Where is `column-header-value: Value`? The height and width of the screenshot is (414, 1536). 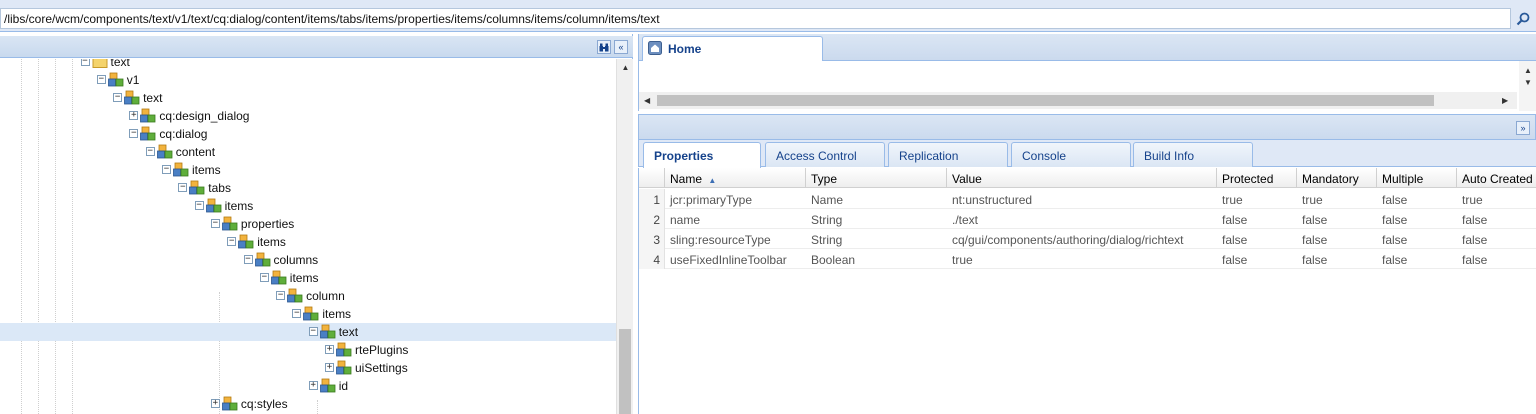 column-header-value: Value is located at coordinates (1082, 178).